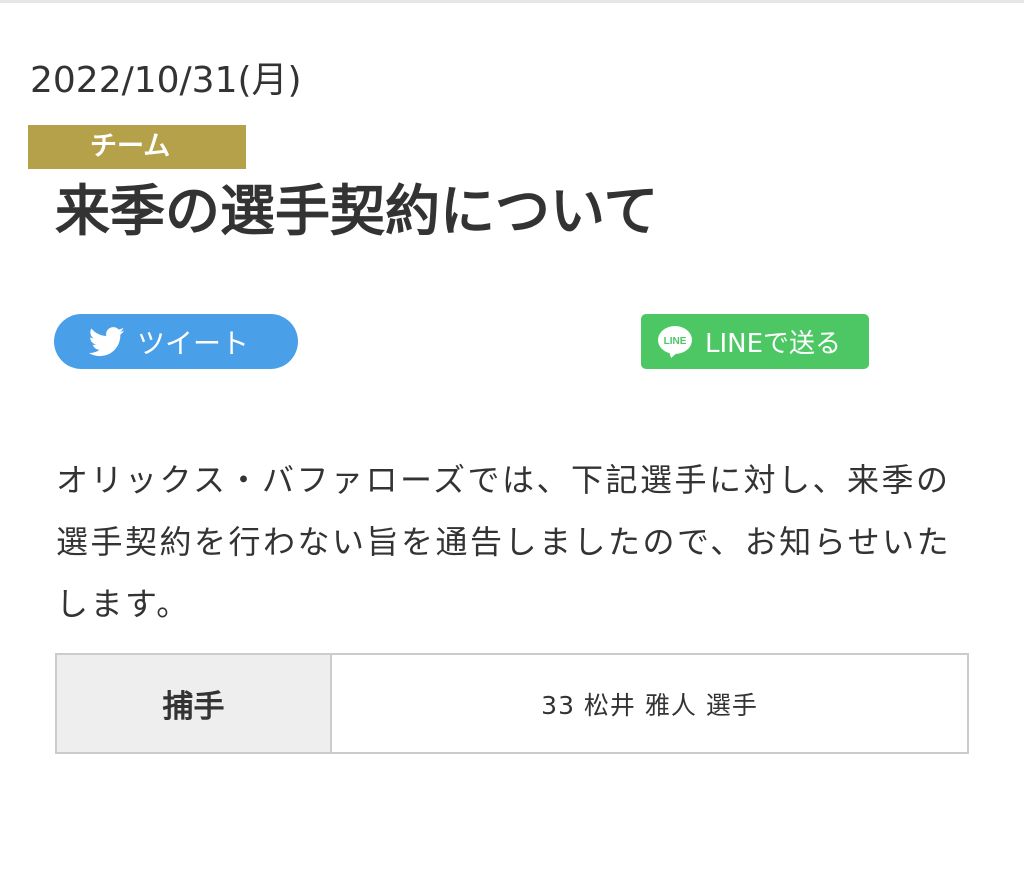  I want to click on line-share-button: LINE LINEで送る, so click(755, 341).